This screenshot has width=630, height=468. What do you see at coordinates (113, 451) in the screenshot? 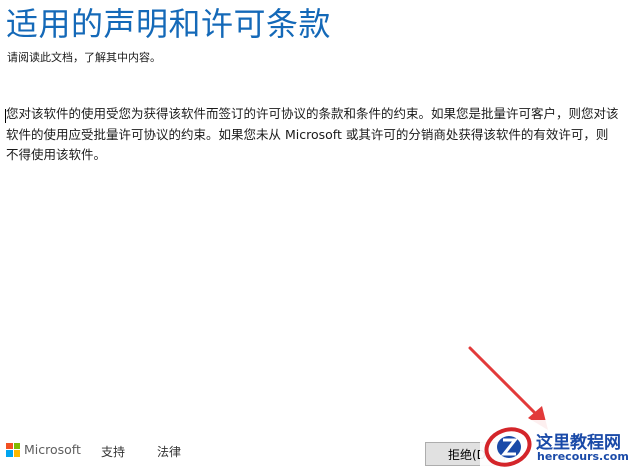
I see `support-link: 支持` at bounding box center [113, 451].